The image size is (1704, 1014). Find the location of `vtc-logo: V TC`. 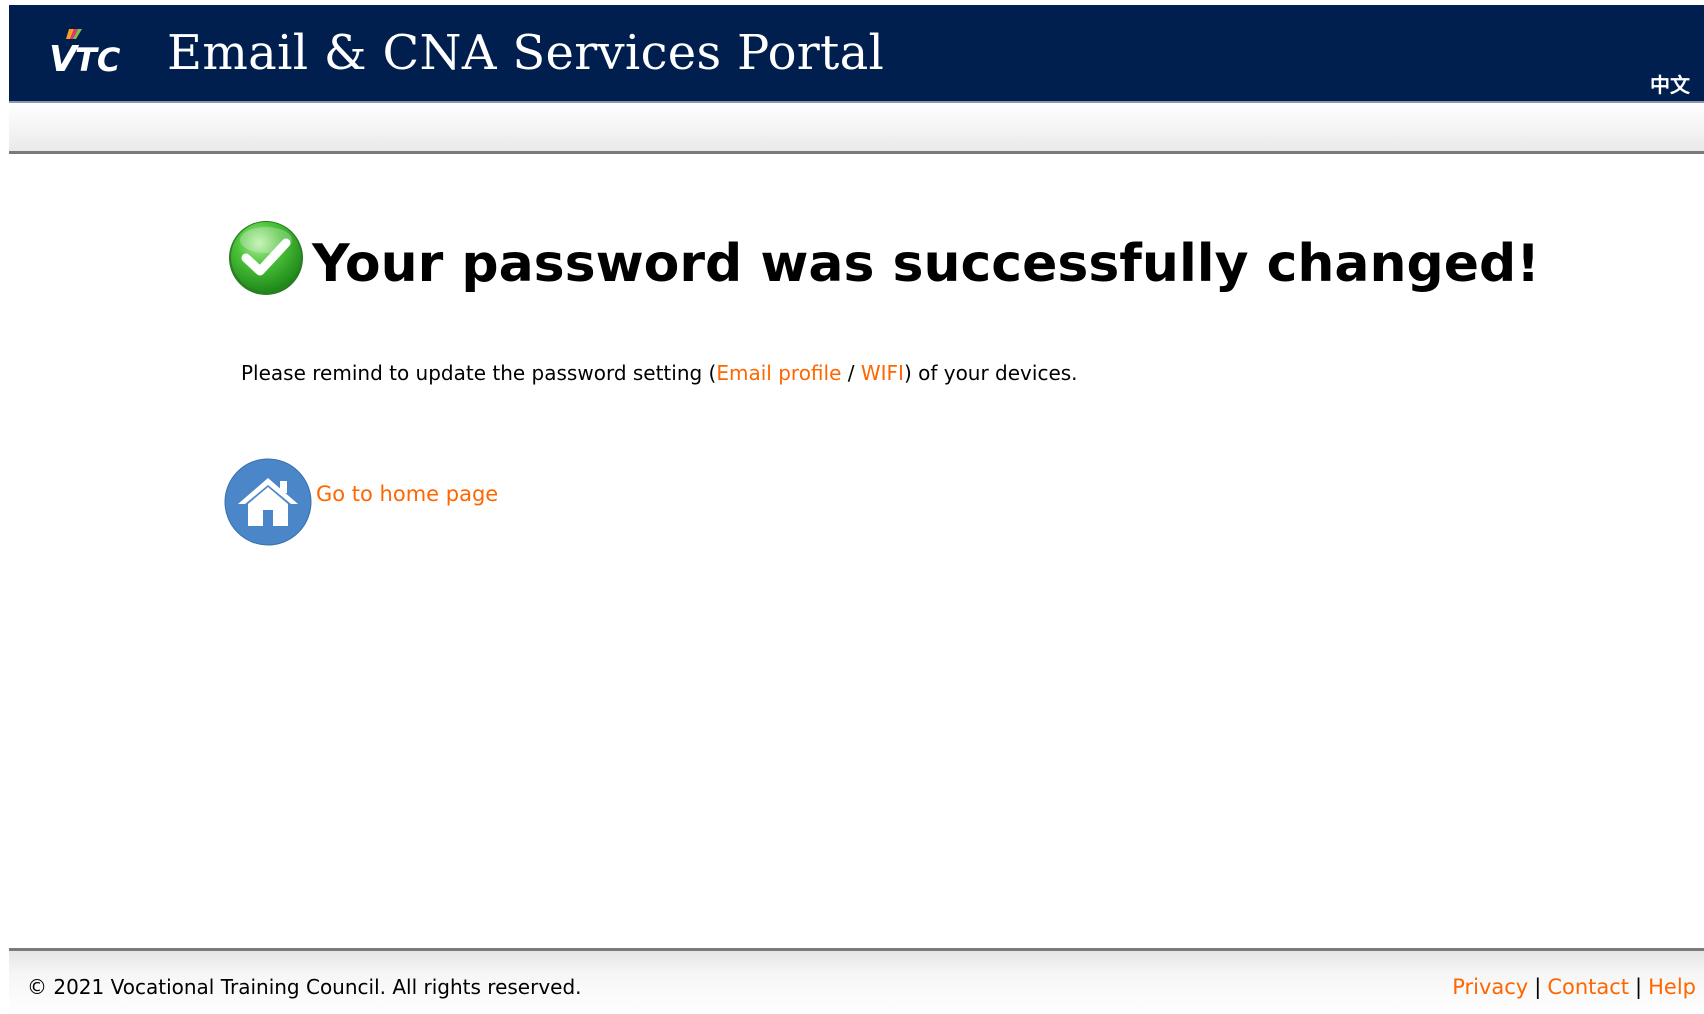

vtc-logo: V TC is located at coordinates (89, 53).